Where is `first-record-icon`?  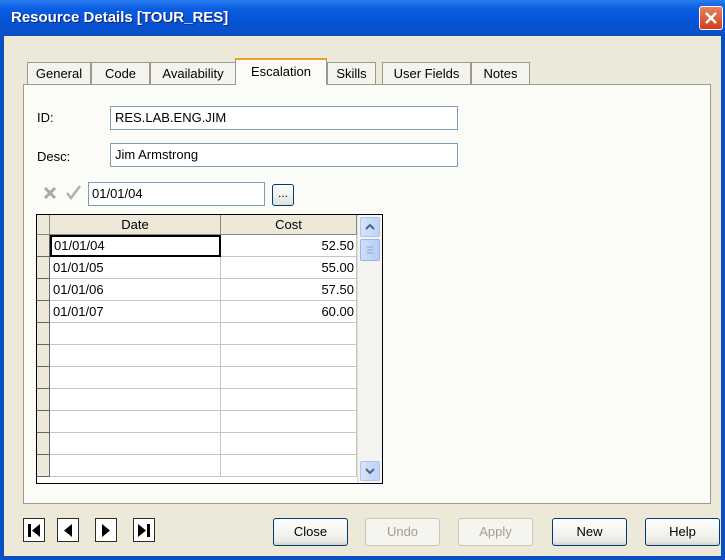
first-record-icon is located at coordinates (34, 530).